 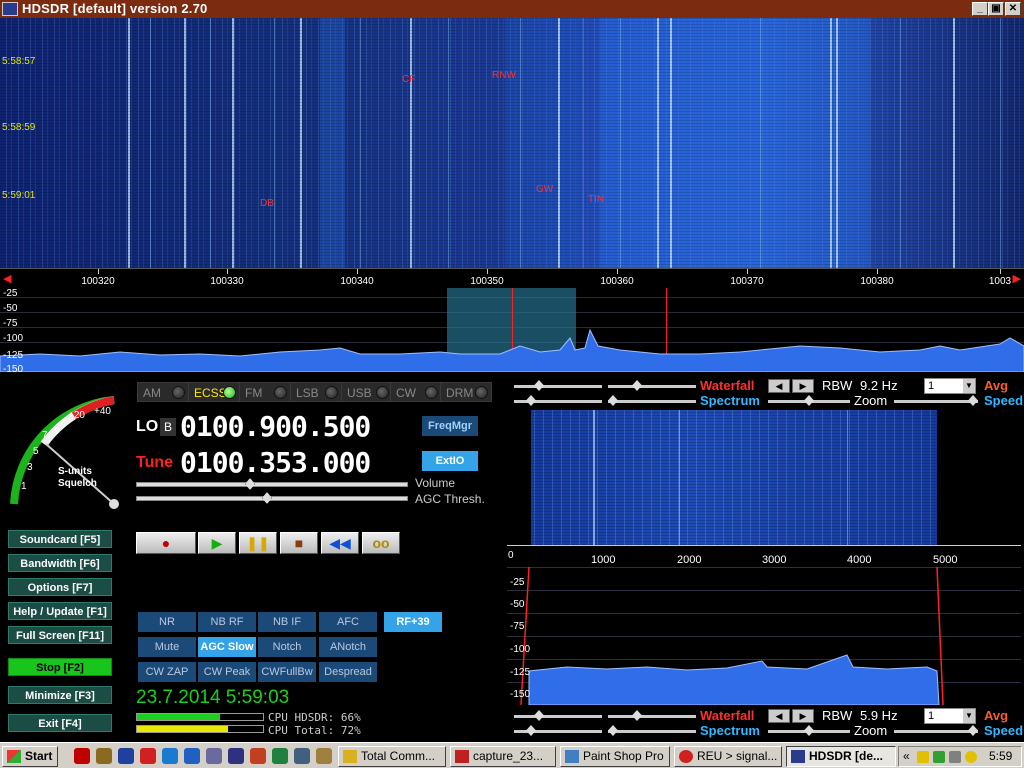 I want to click on mode-fm: FM, so click(x=265, y=392).